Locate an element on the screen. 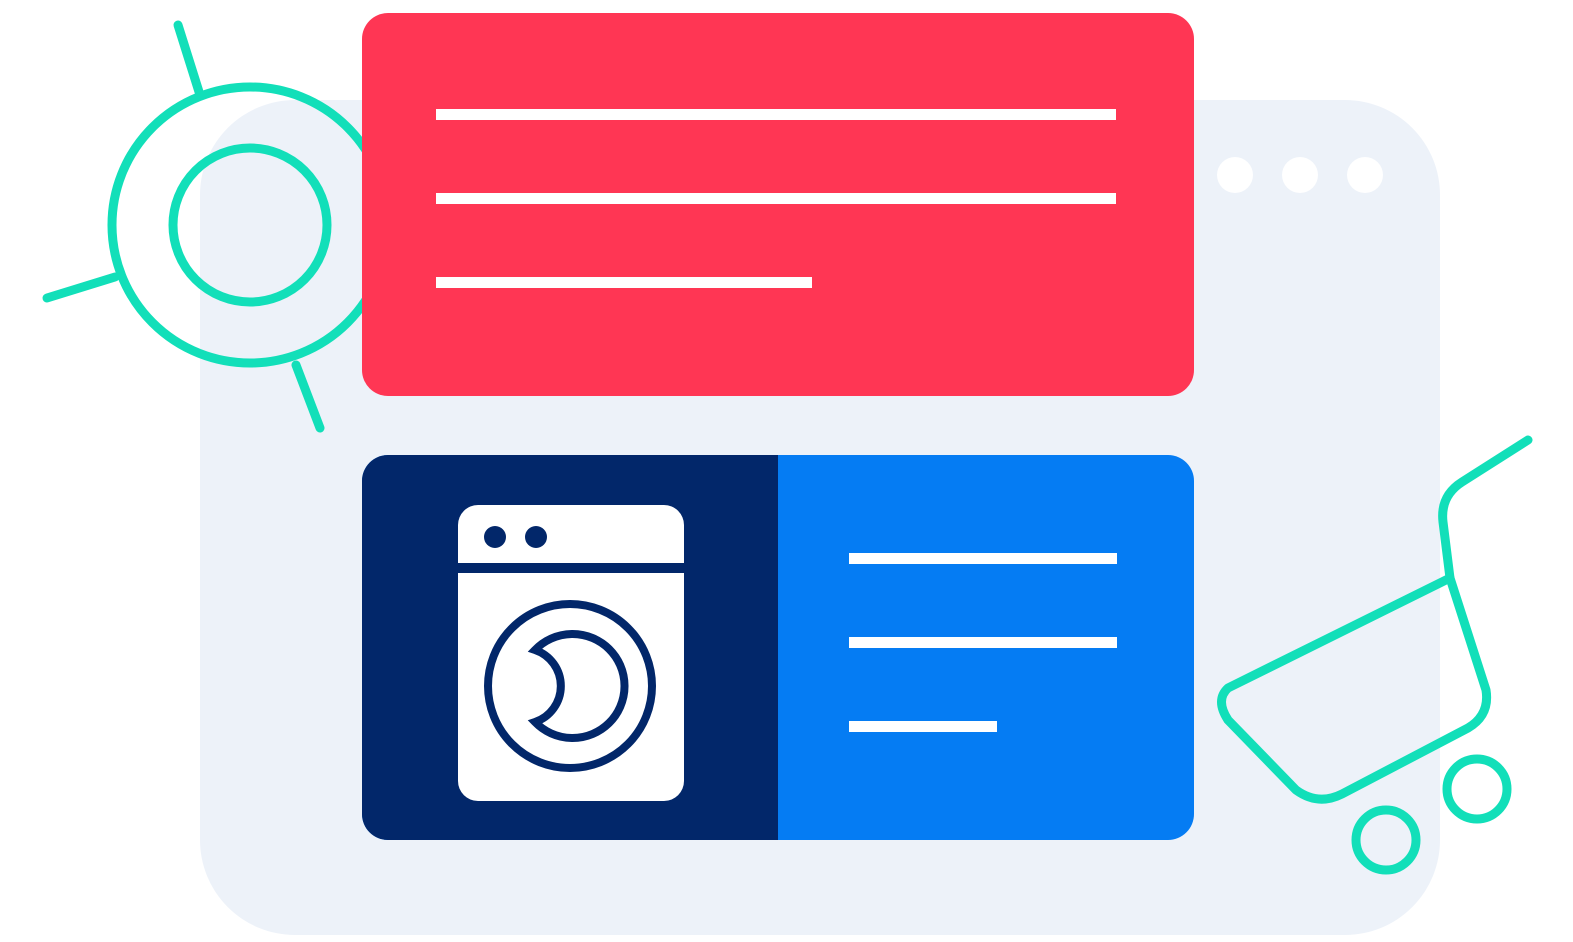 The image size is (1573, 942). cart-handle is located at coordinates (1485, 509).